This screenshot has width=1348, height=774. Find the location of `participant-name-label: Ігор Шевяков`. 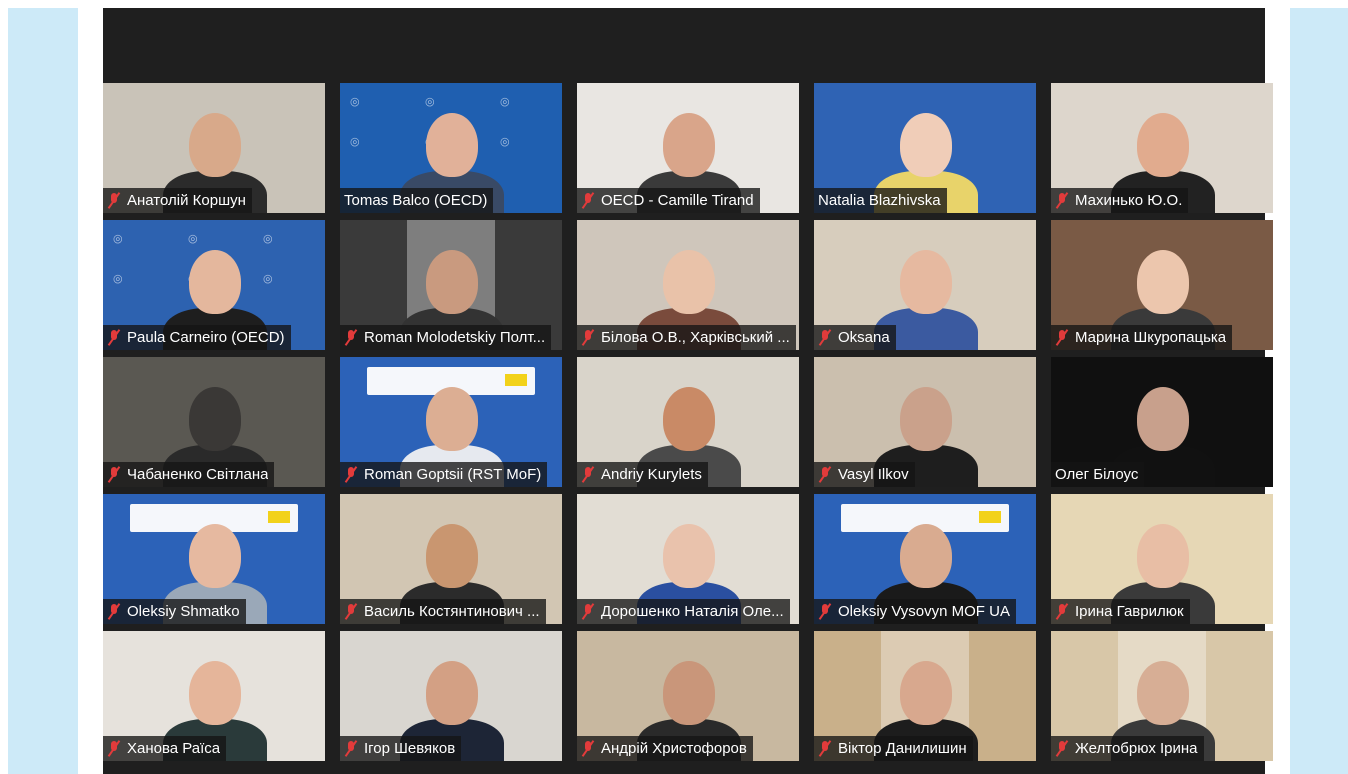

participant-name-label: Ігор Шевяков is located at coordinates (401, 748).